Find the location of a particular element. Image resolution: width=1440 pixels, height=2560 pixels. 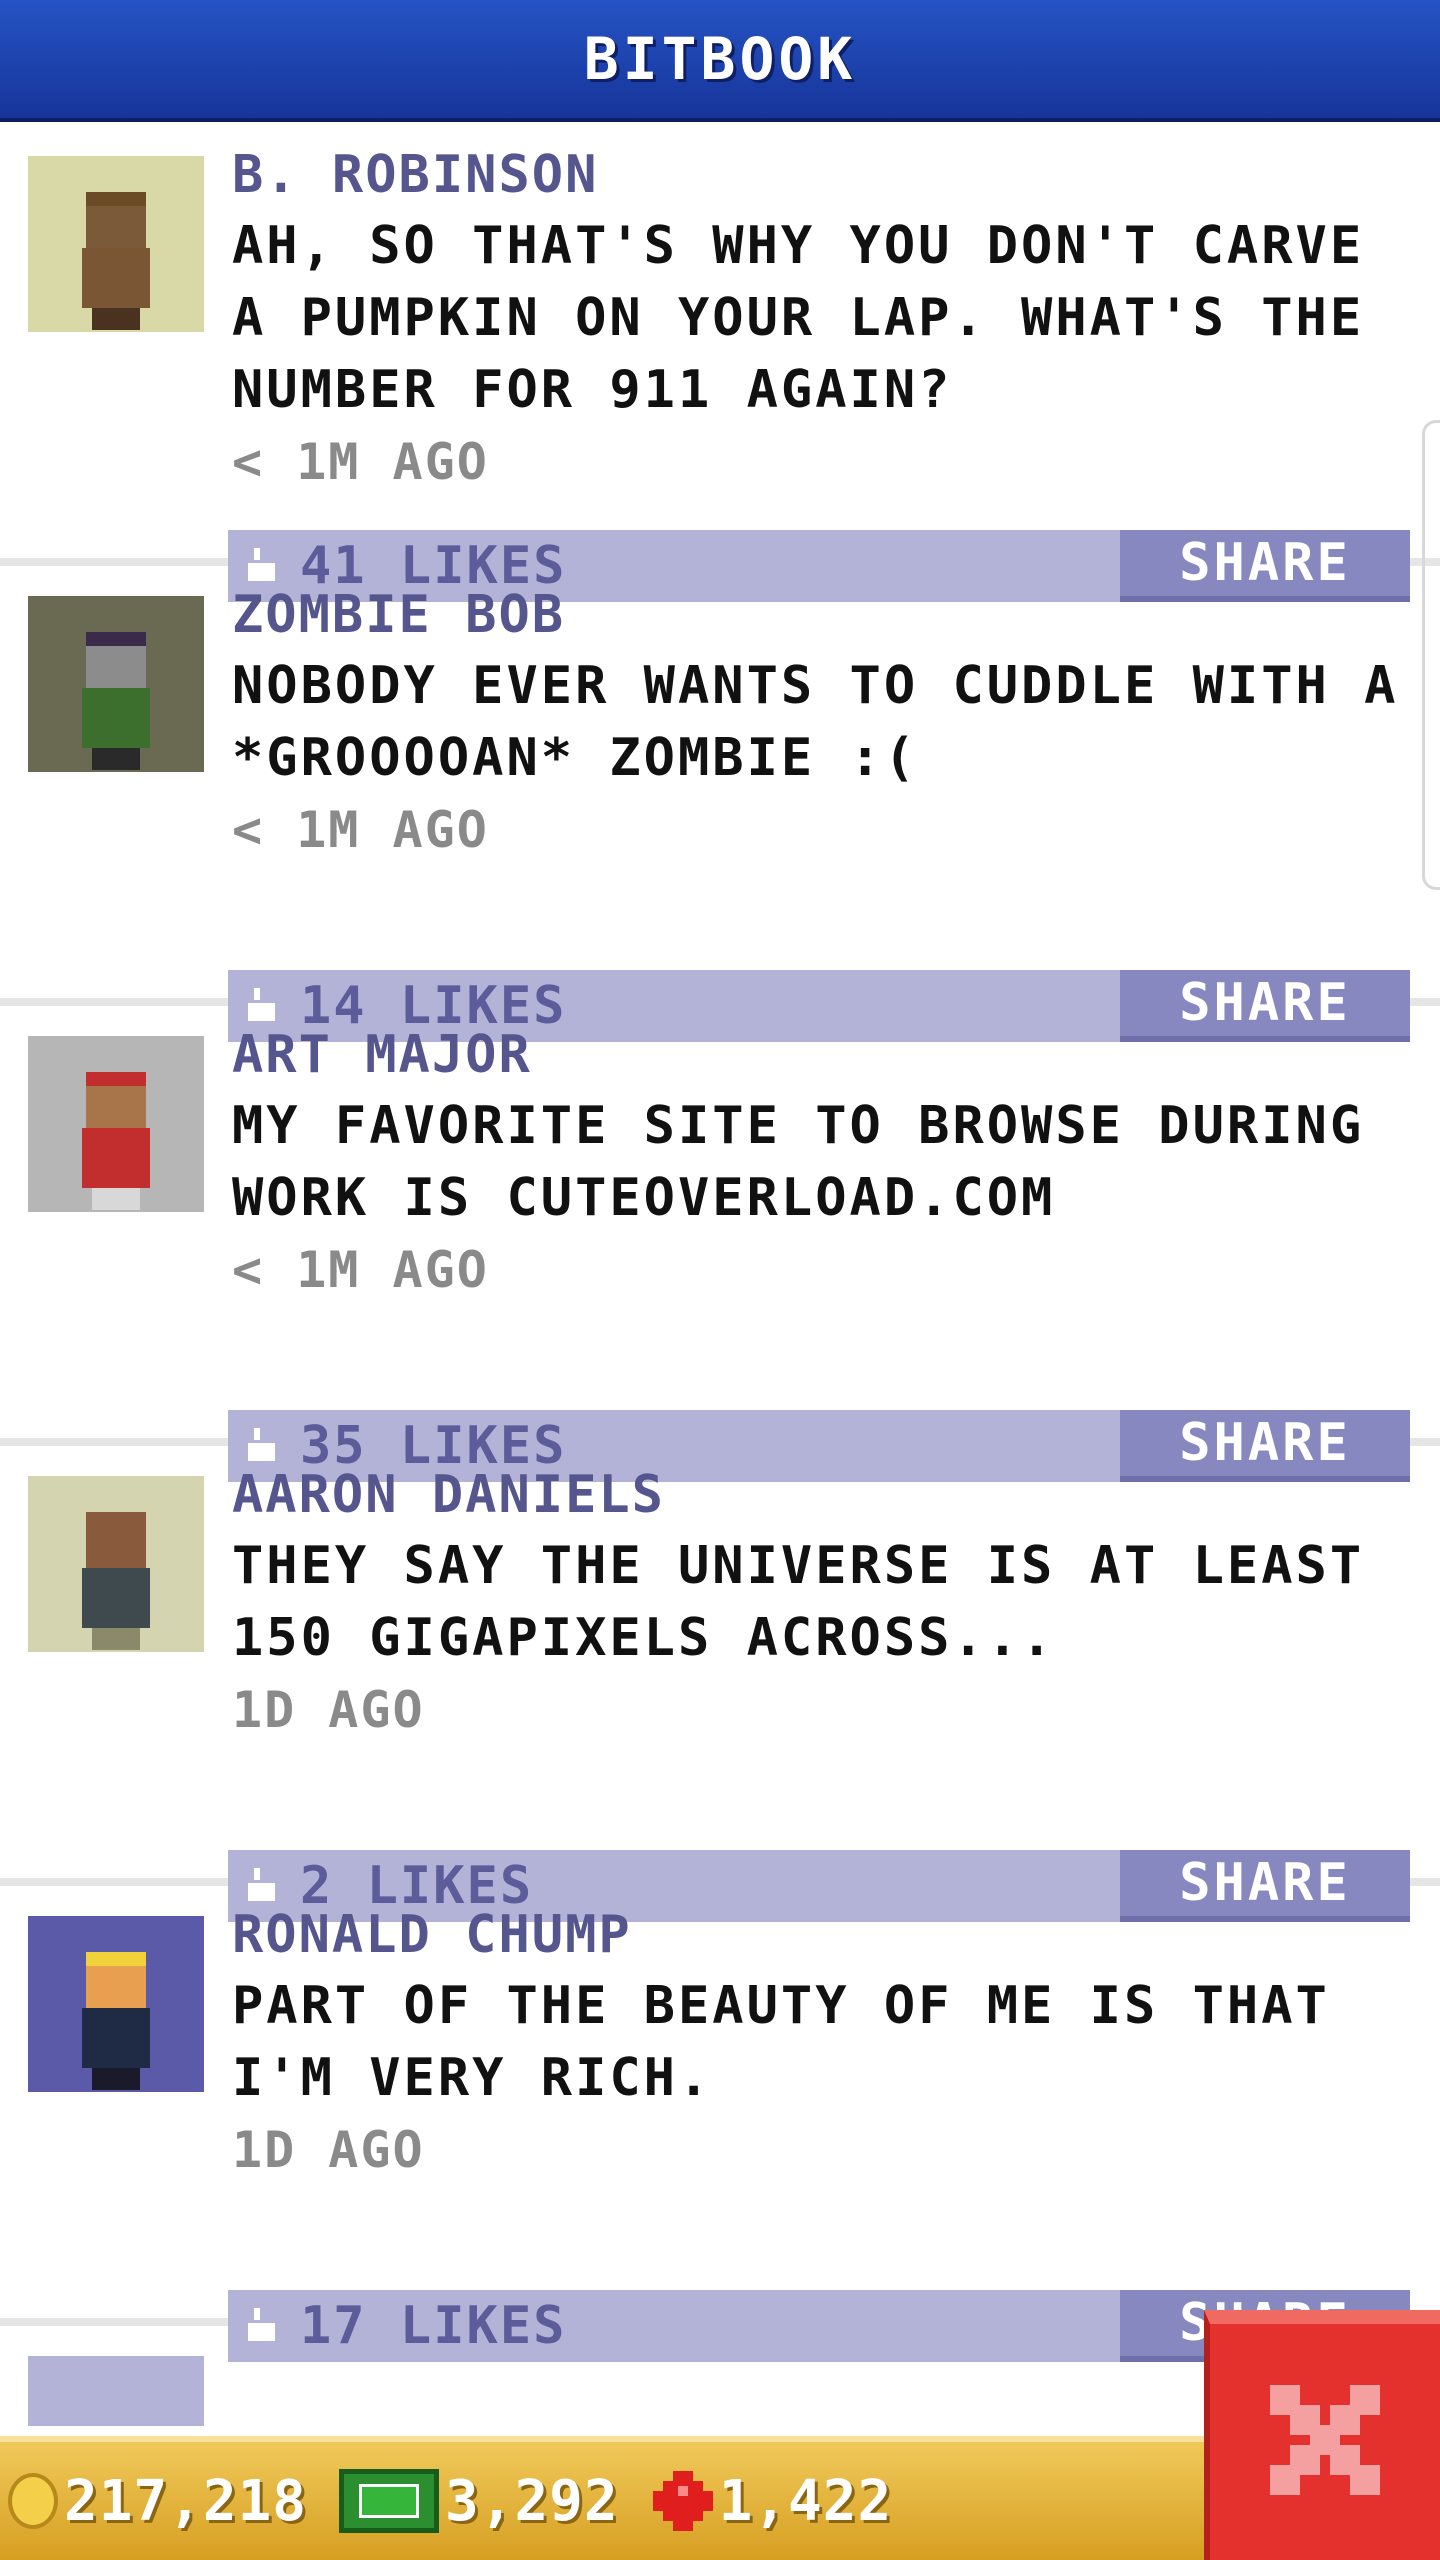

post-author: B. ROBINSON is located at coordinates (827, 175).